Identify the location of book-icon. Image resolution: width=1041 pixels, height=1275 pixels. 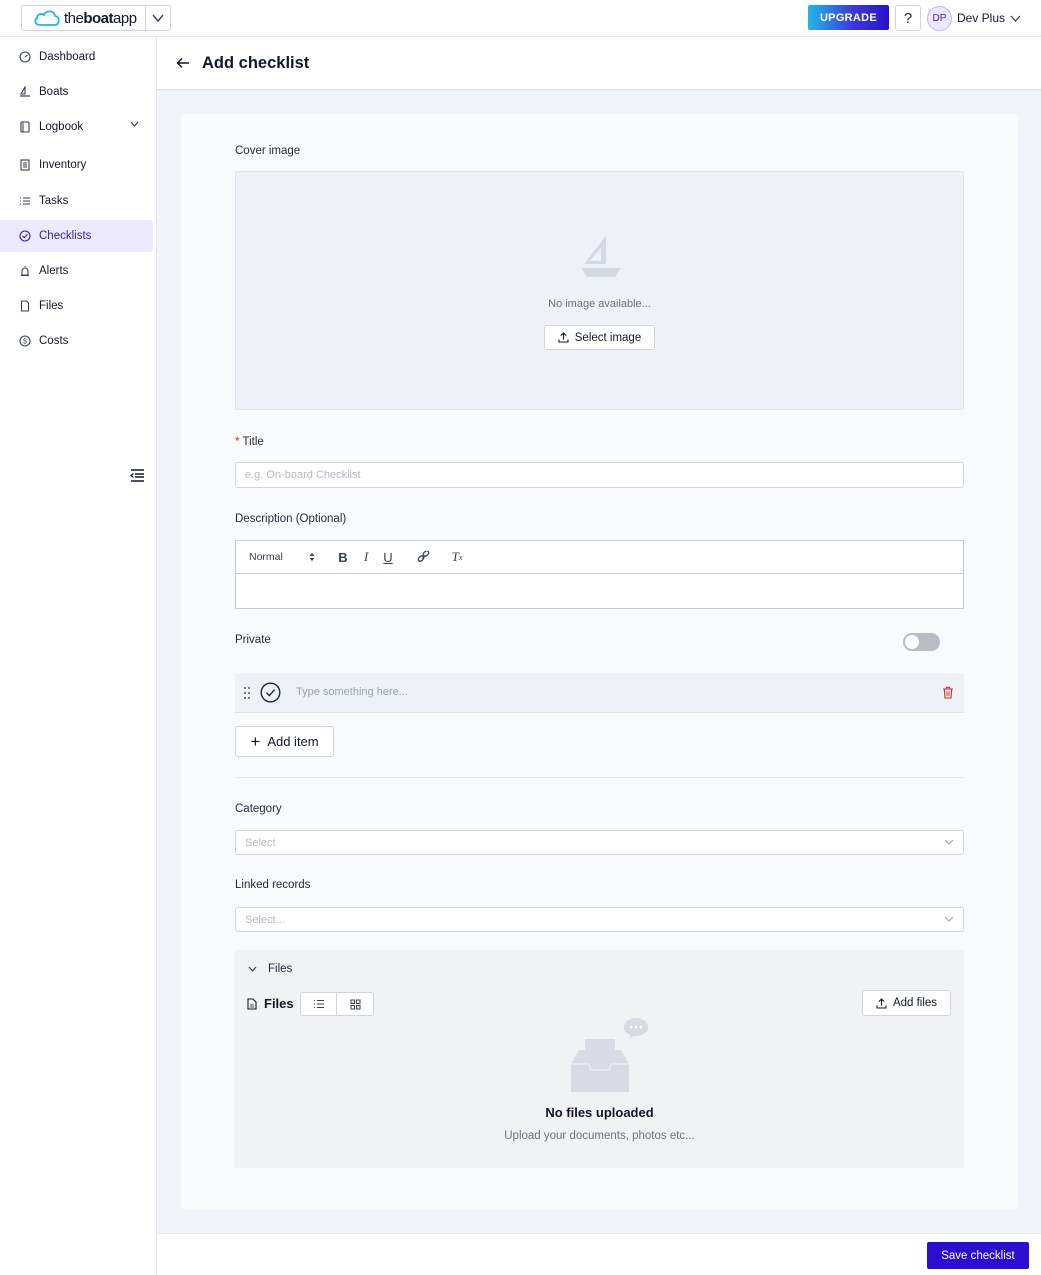
(24, 127).